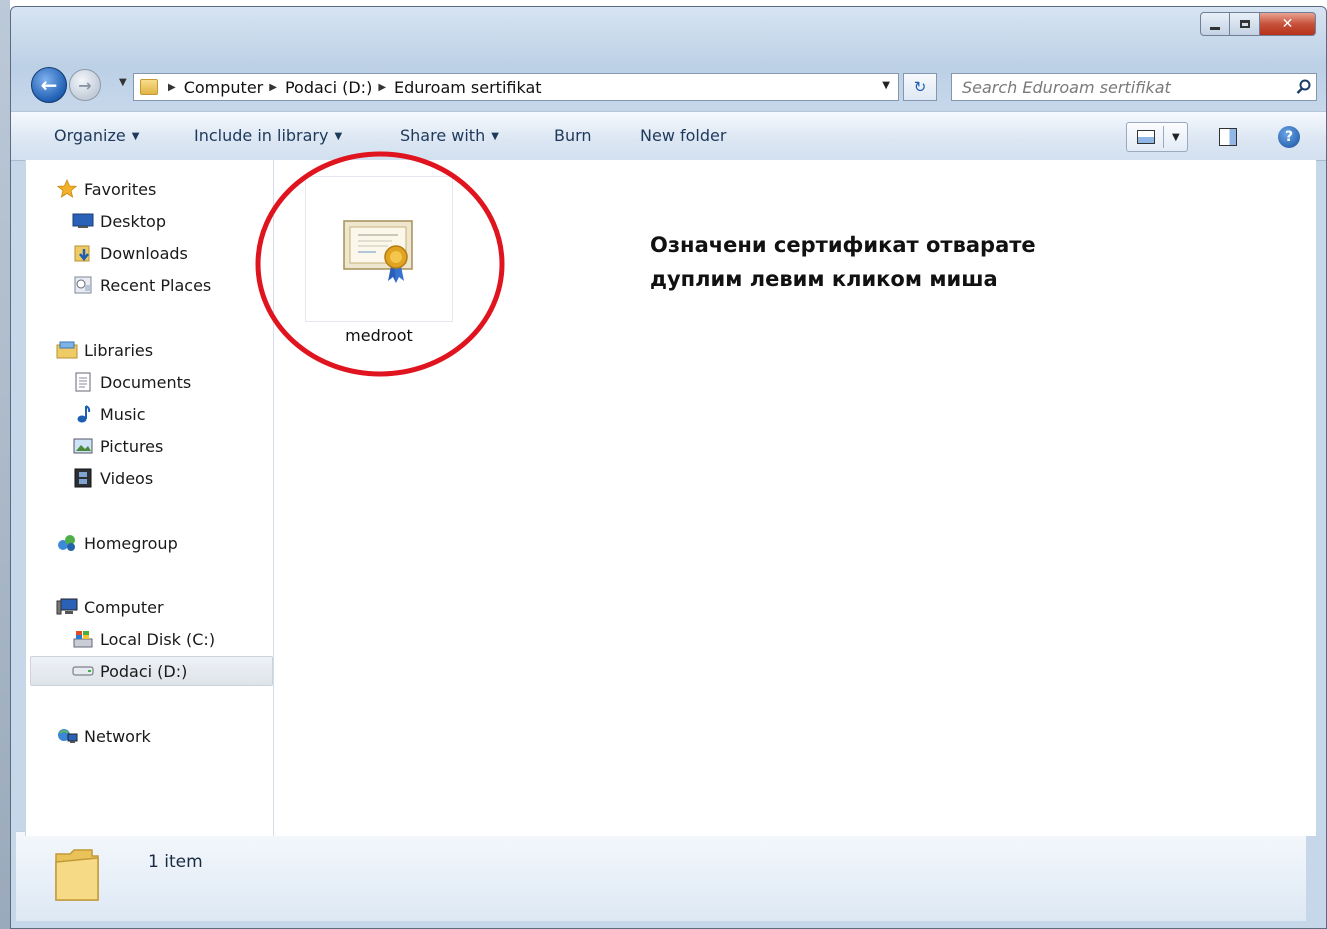  I want to click on search-icon, so click(1304, 87).